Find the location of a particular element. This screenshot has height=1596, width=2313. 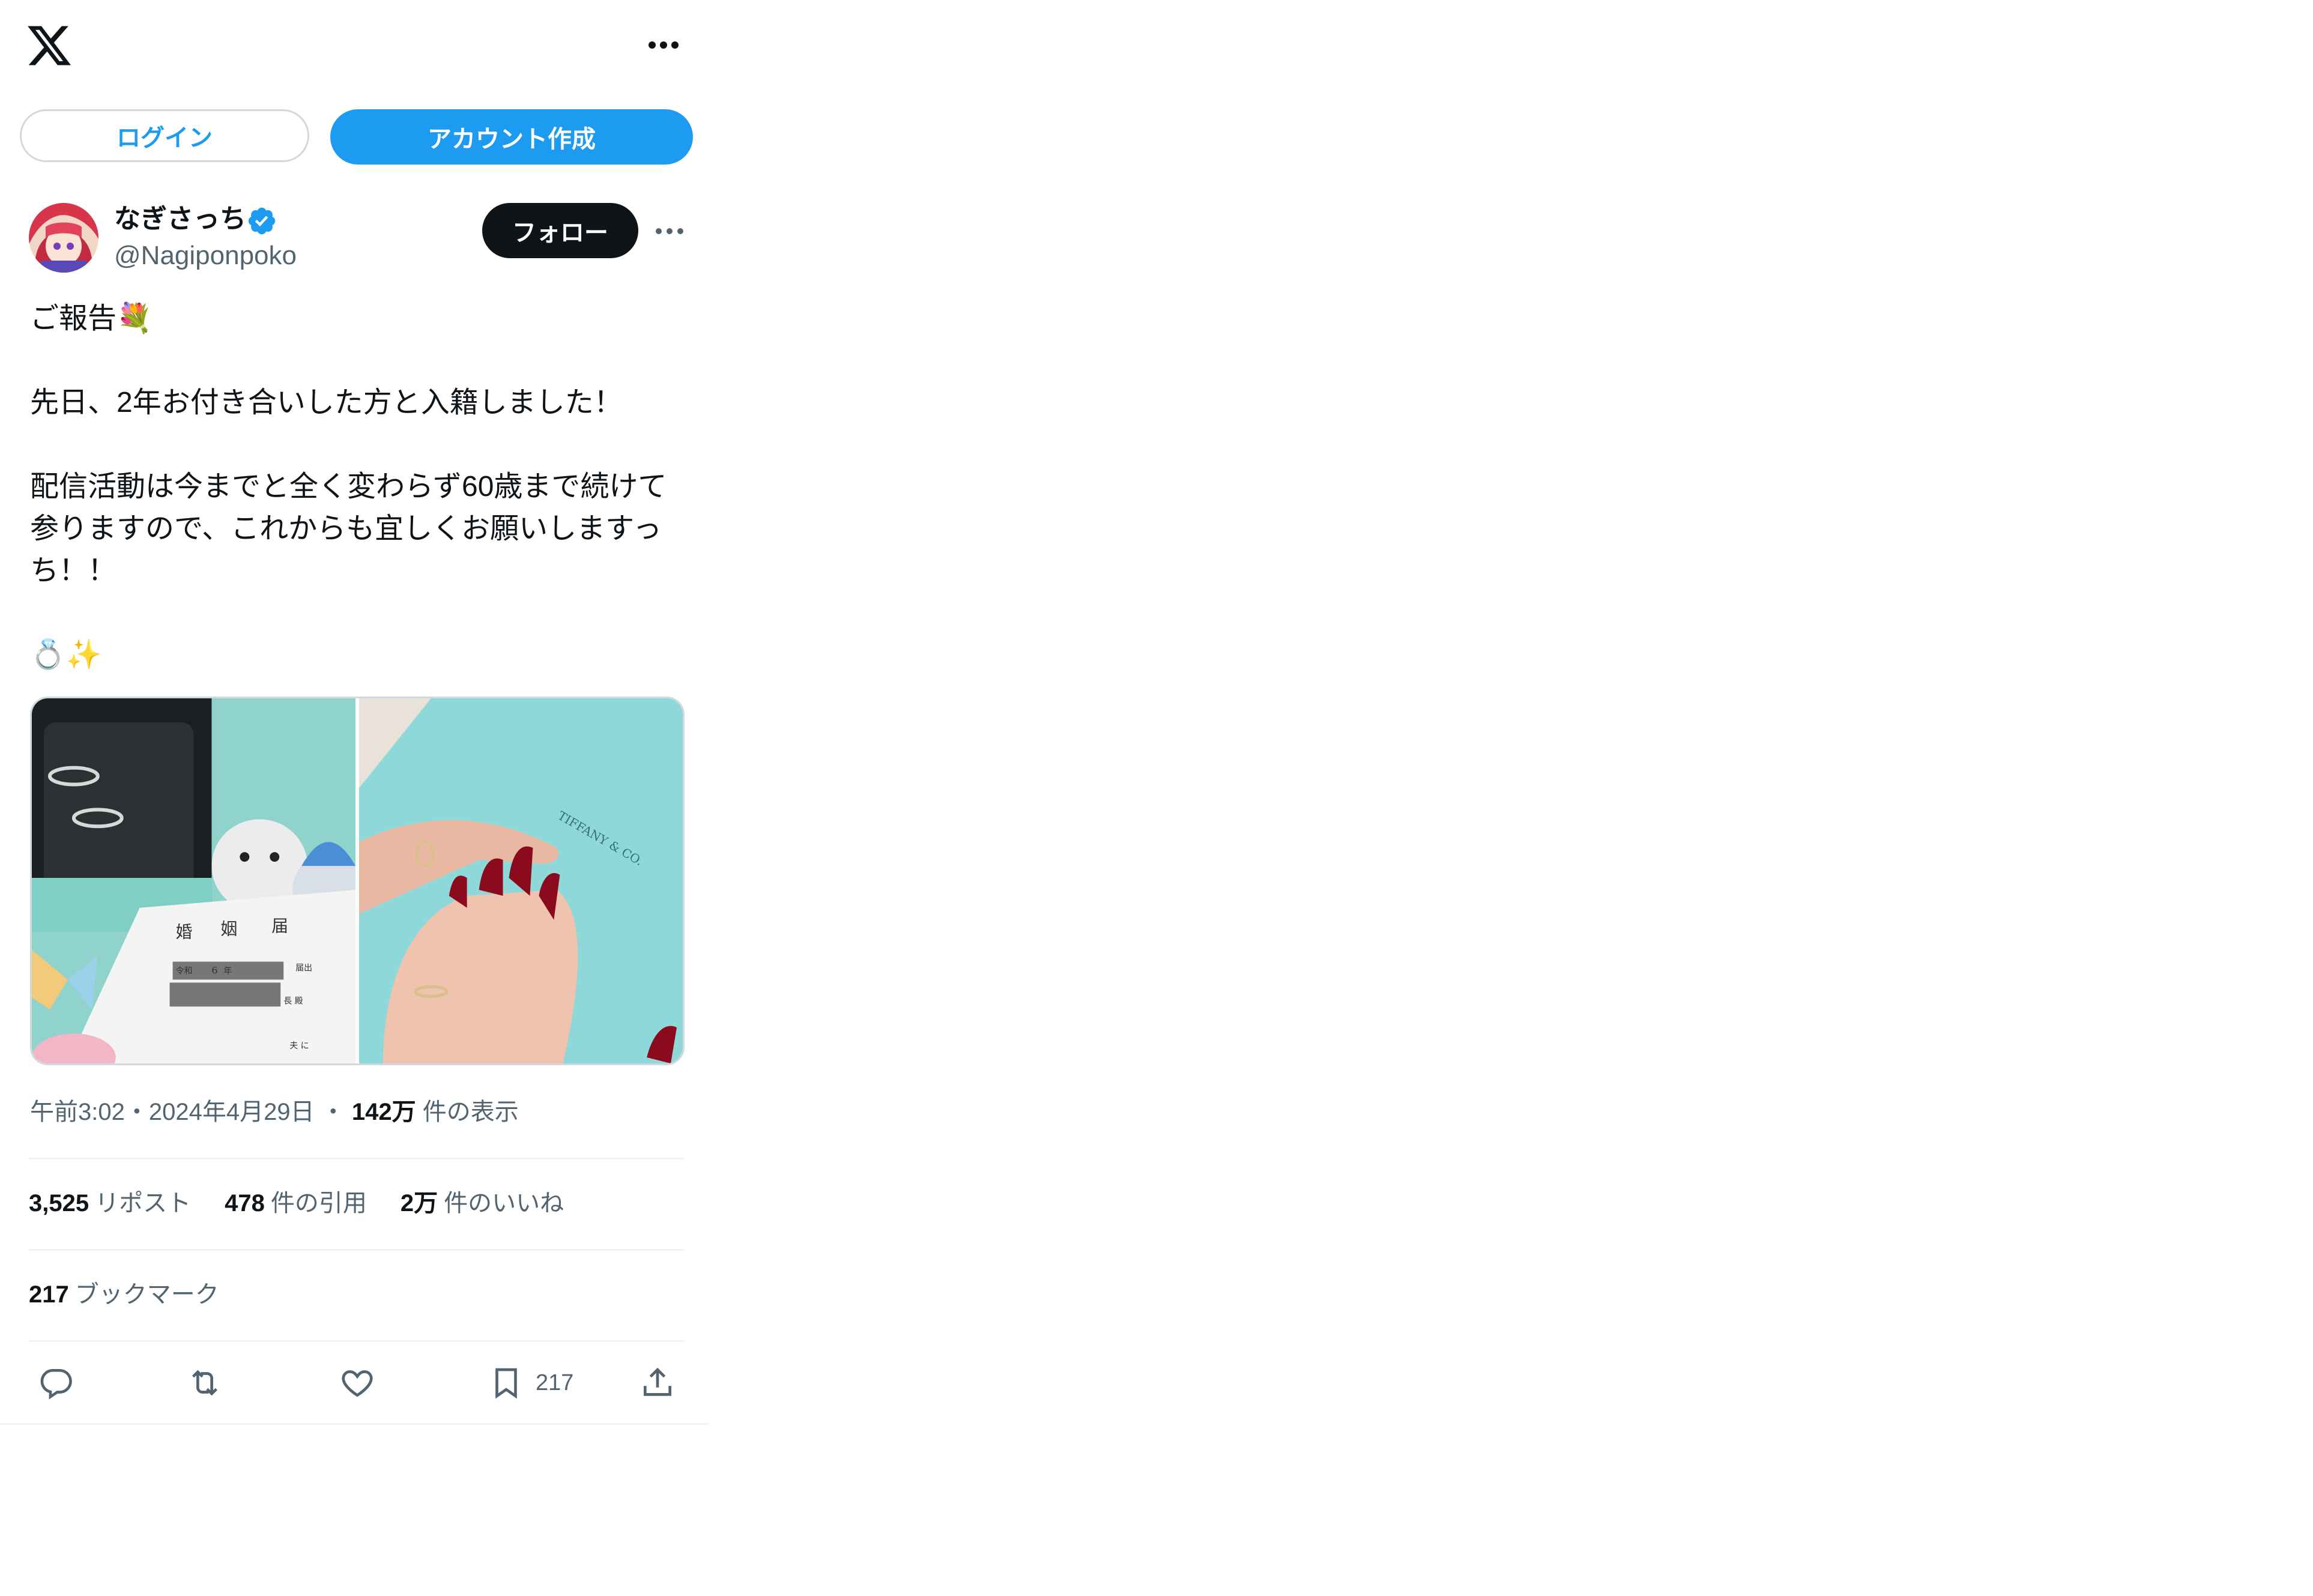

views-count: 142万 is located at coordinates (383, 1112).